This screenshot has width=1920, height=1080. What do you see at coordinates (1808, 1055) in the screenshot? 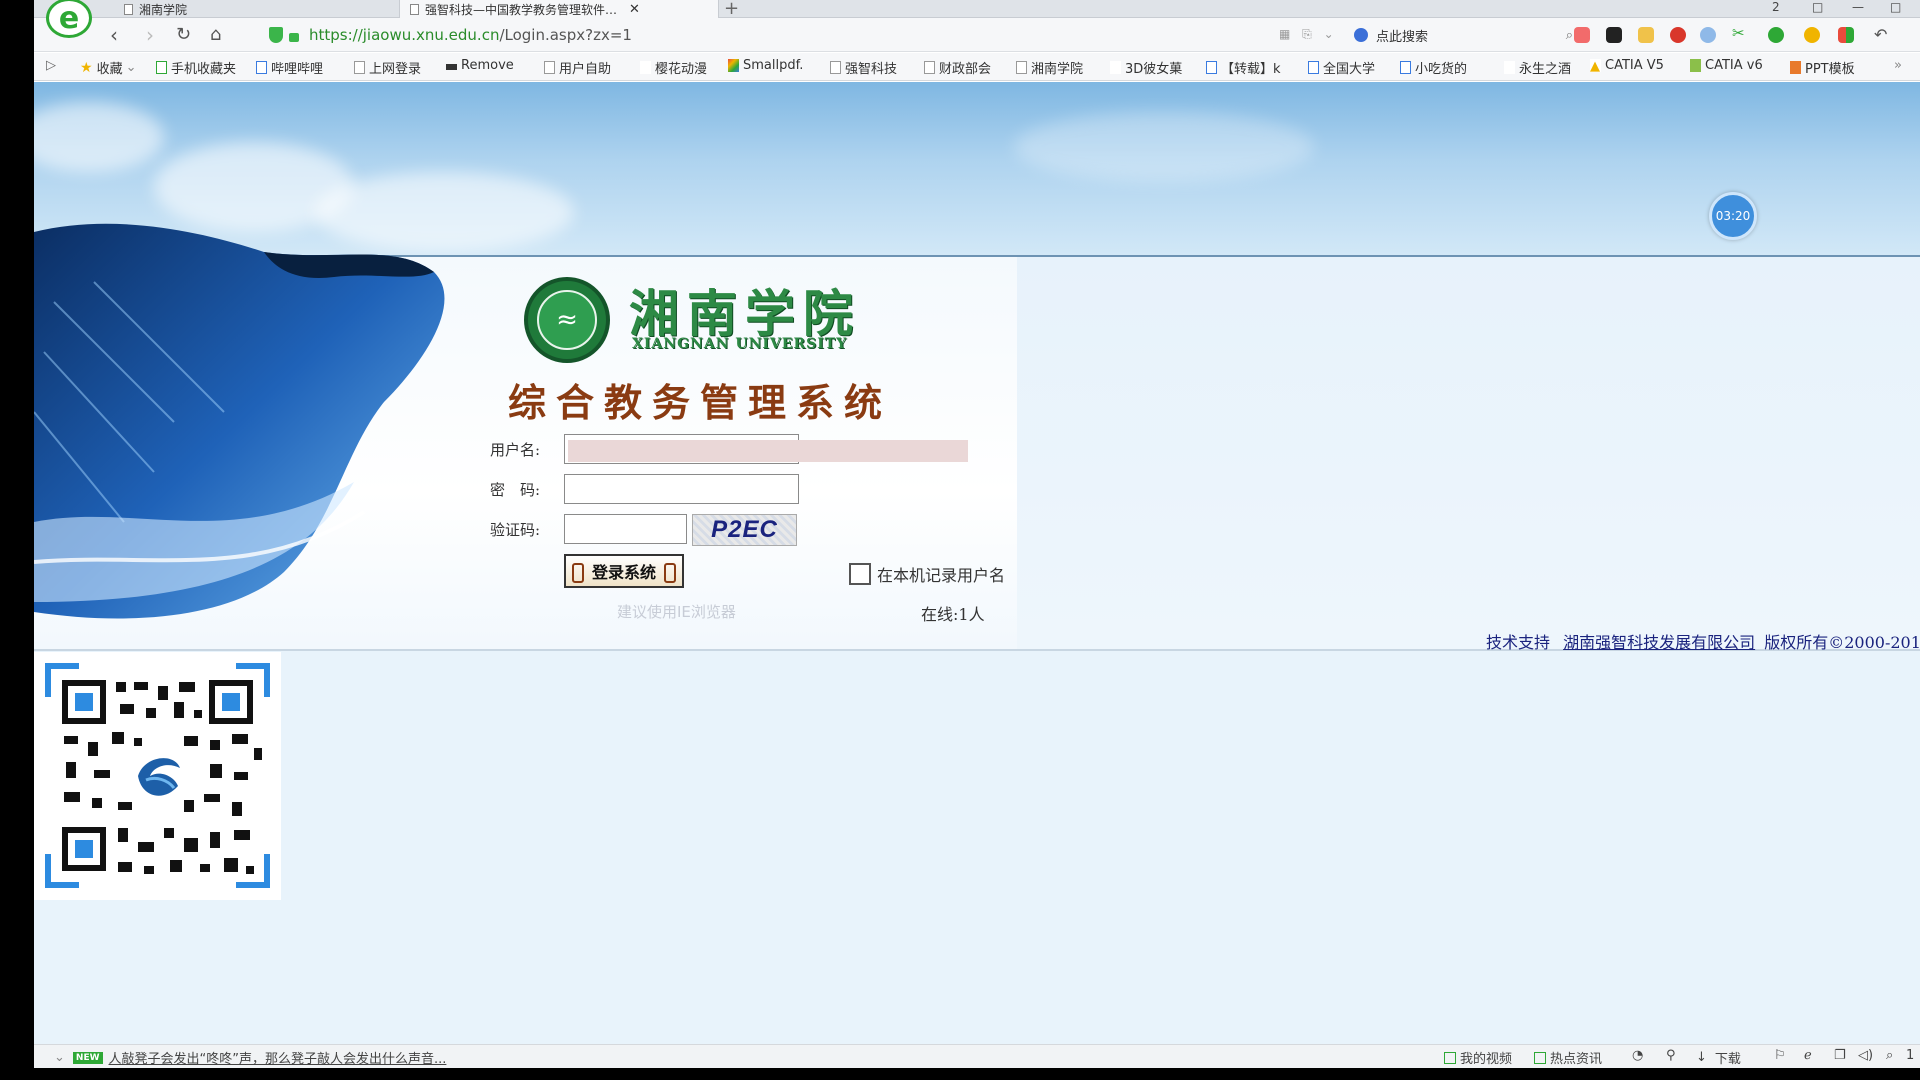
I see `ie-mode-icon: ℯ` at bounding box center [1808, 1055].